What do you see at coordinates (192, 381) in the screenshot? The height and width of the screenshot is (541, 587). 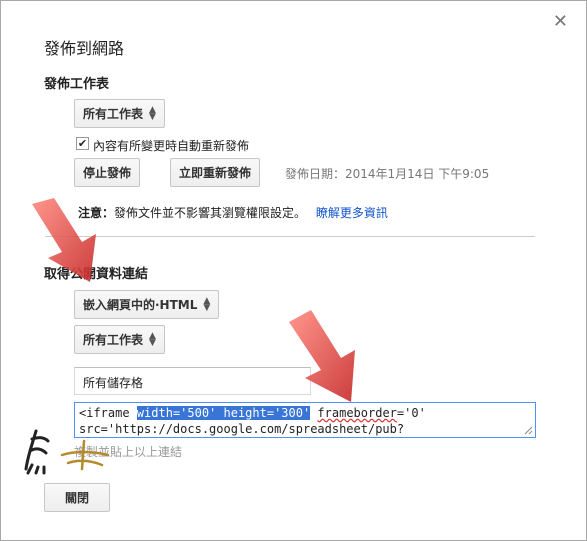 I see `cell-range-field: 所有儲存格` at bounding box center [192, 381].